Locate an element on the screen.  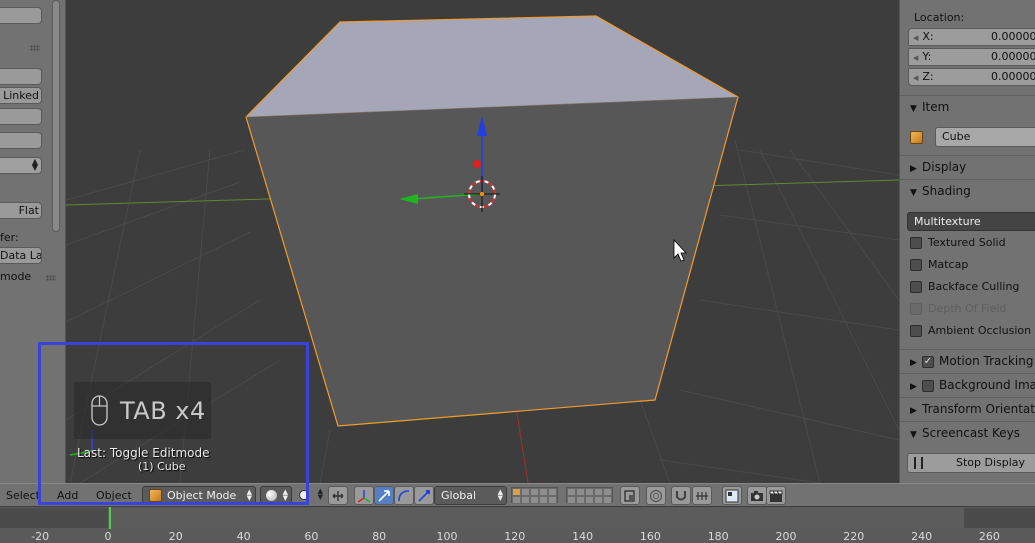
motion-tracking-checkbox: ✓ is located at coordinates (928, 361).